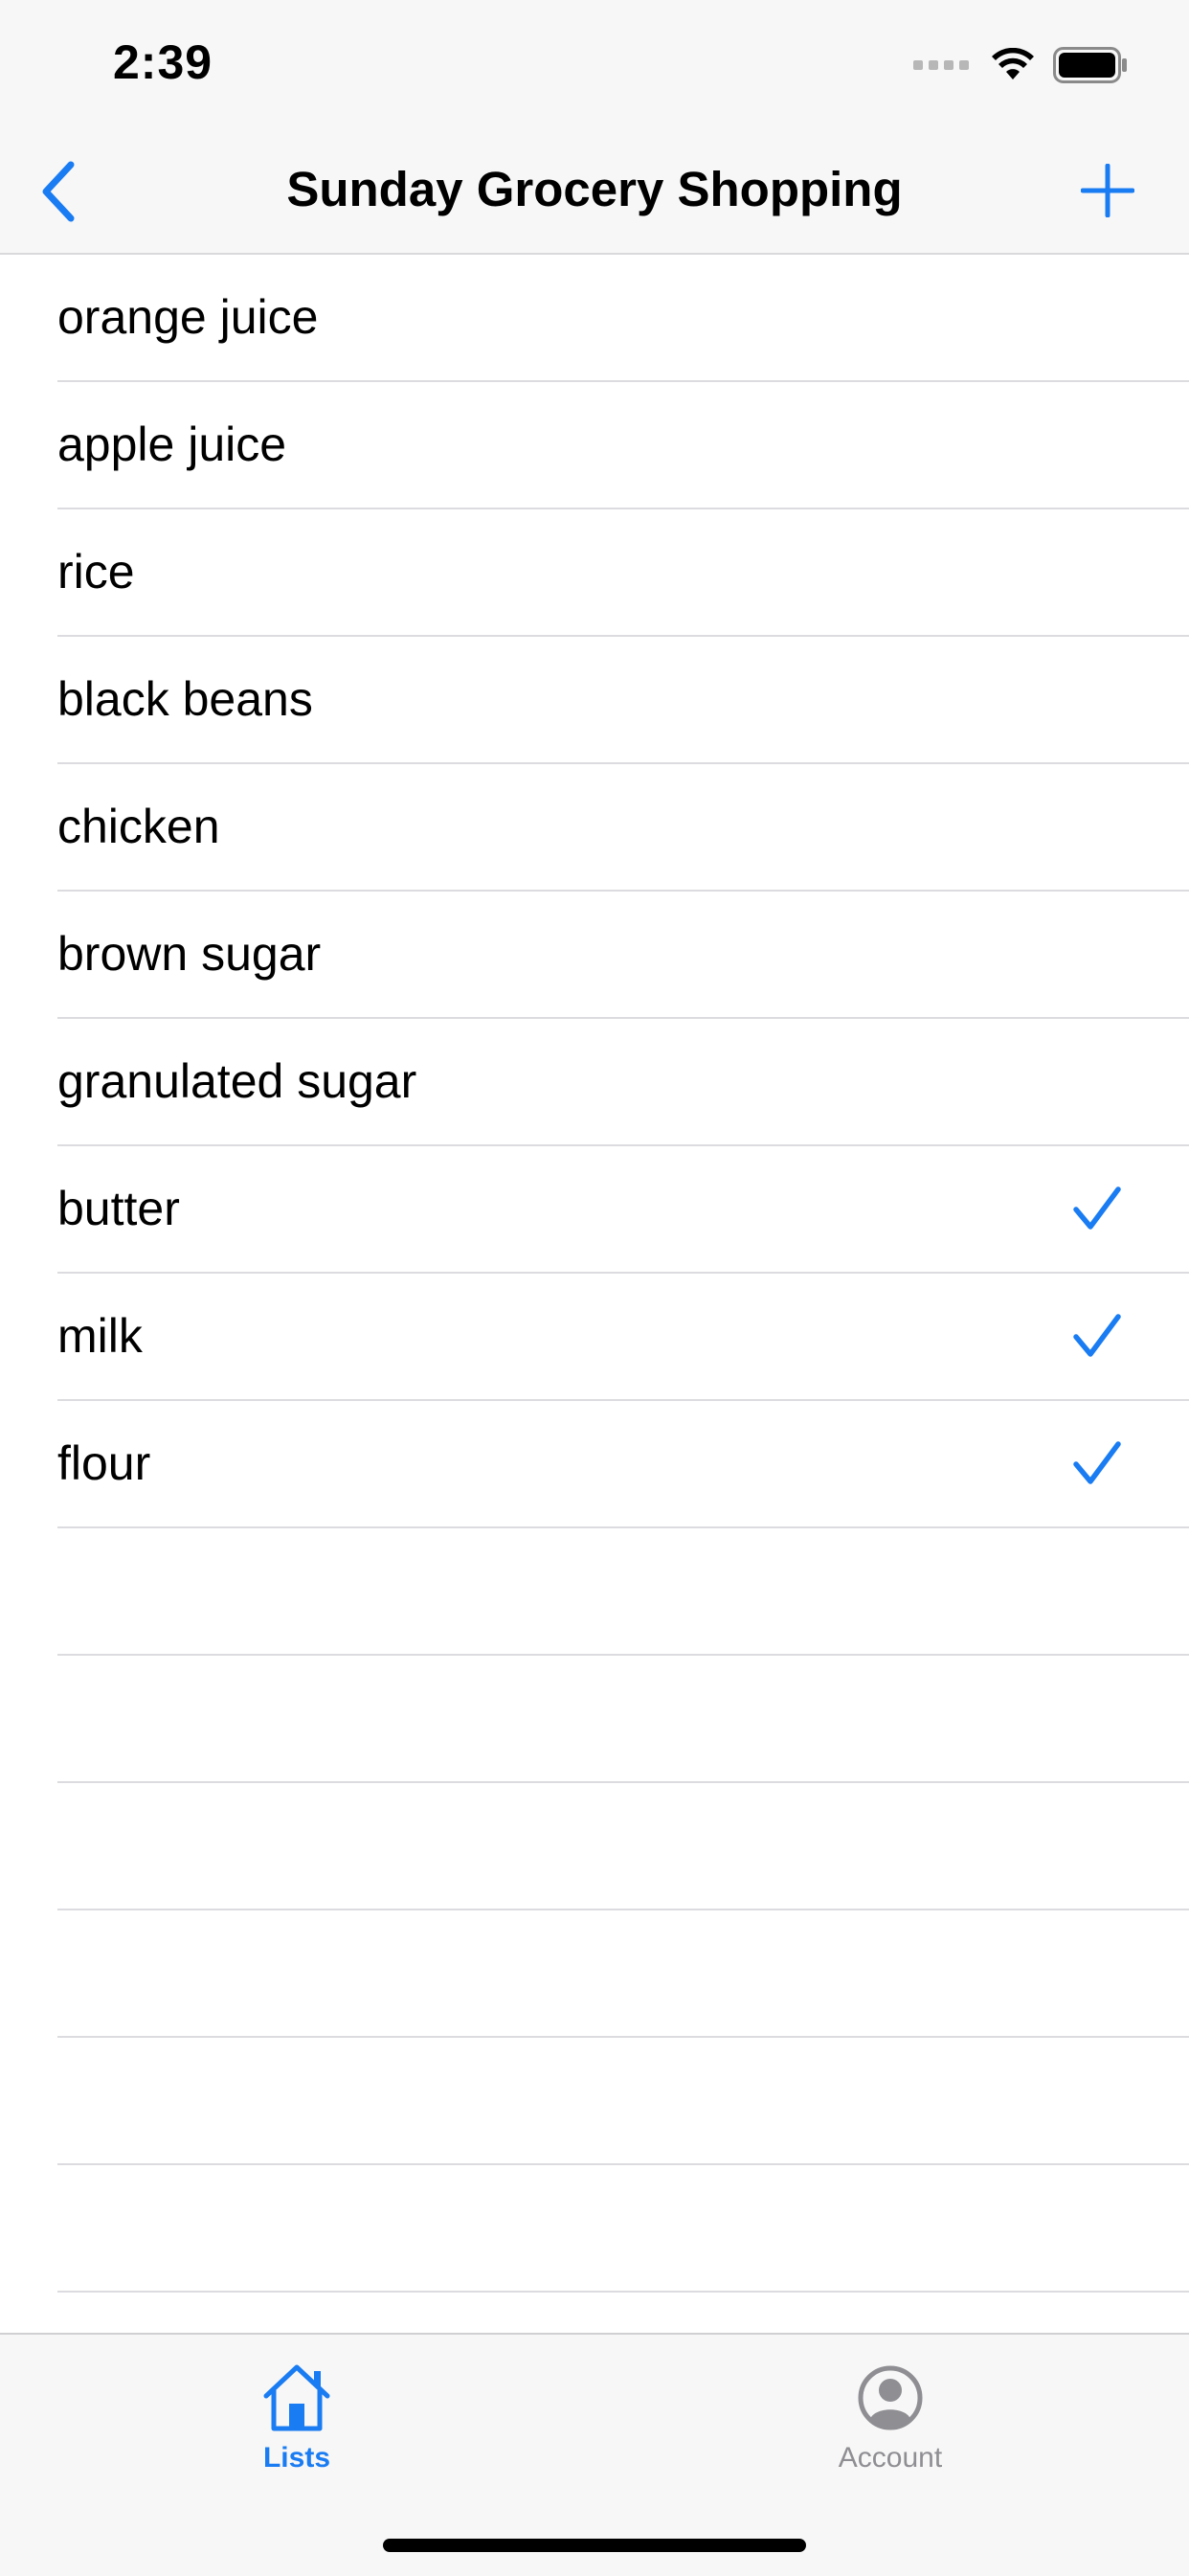 This screenshot has height=2576, width=1189. What do you see at coordinates (890, 2458) in the screenshot?
I see `tab-label: Account` at bounding box center [890, 2458].